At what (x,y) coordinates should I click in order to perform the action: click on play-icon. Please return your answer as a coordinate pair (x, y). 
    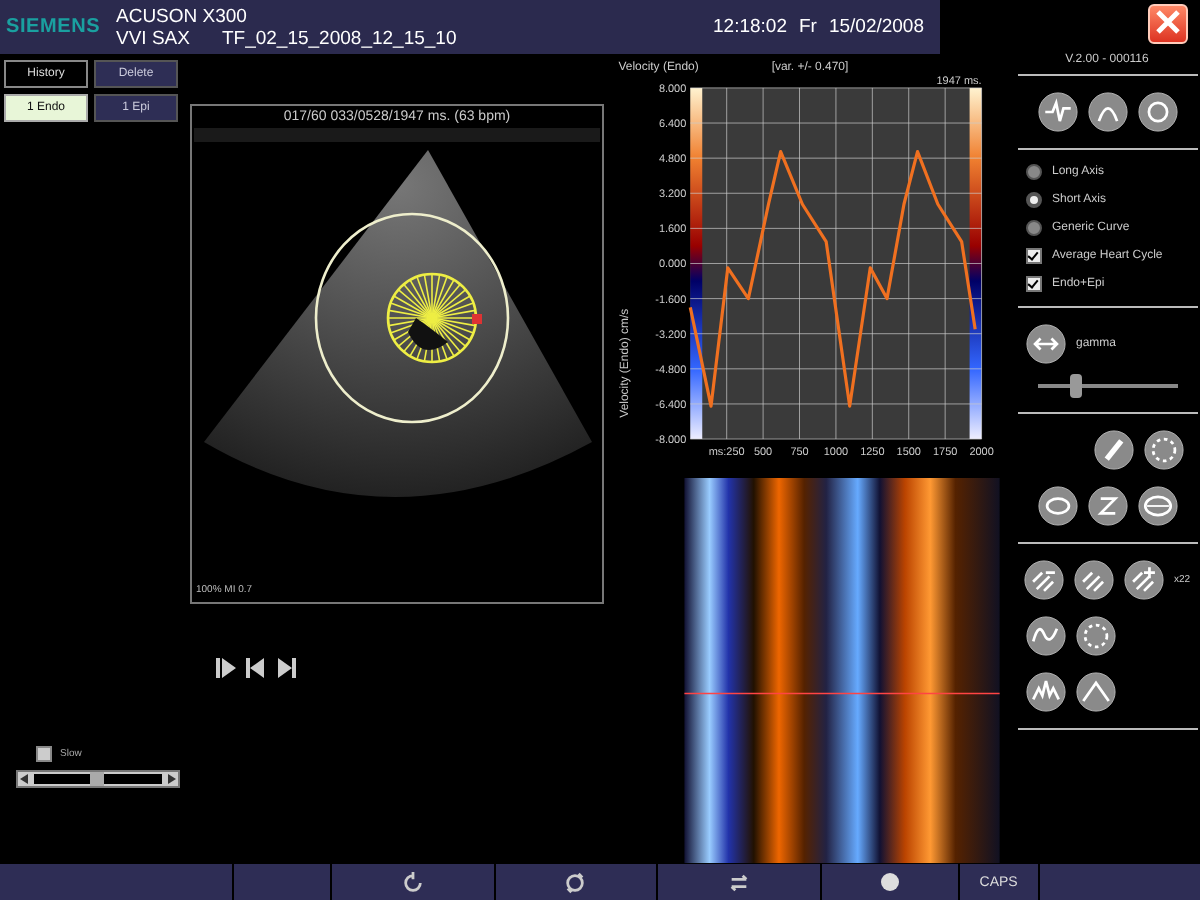
    Looking at the image, I should click on (226, 668).